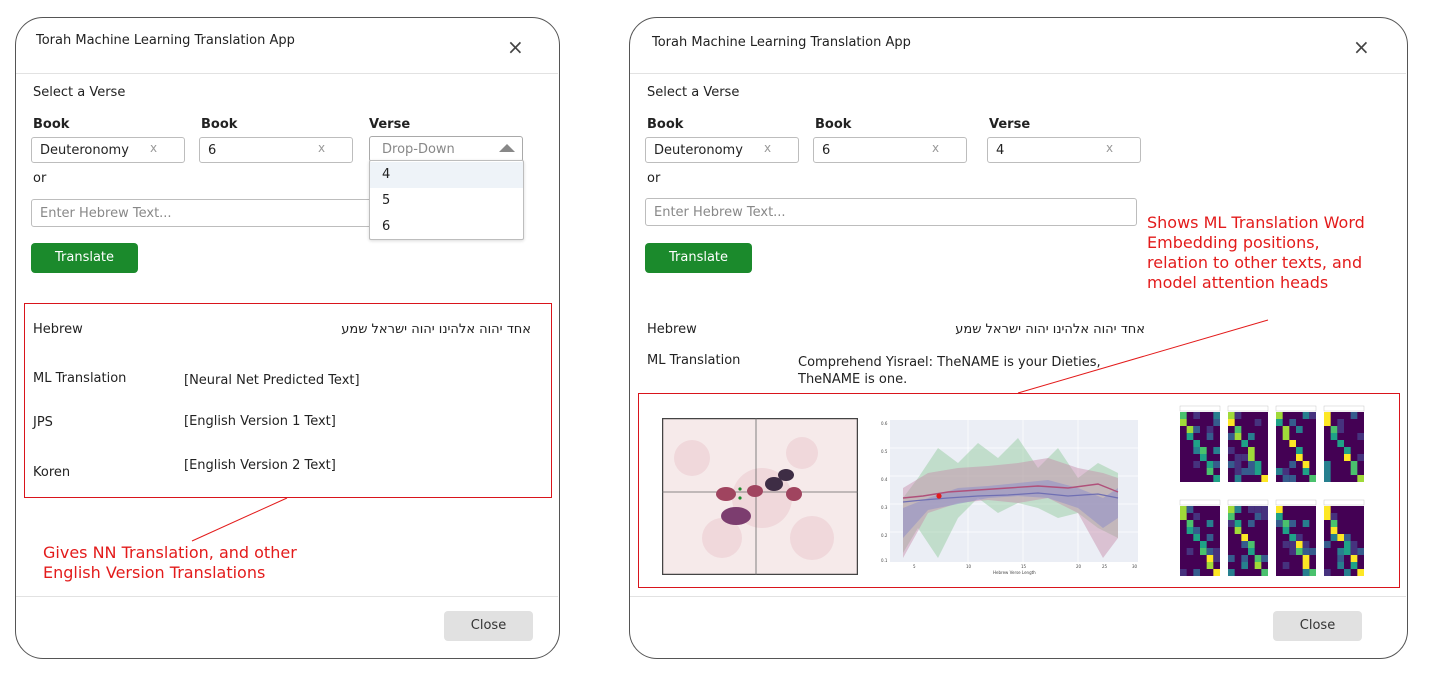 The height and width of the screenshot is (675, 1442). What do you see at coordinates (884, 507) in the screenshot?
I see `plot-ytick: 0.3` at bounding box center [884, 507].